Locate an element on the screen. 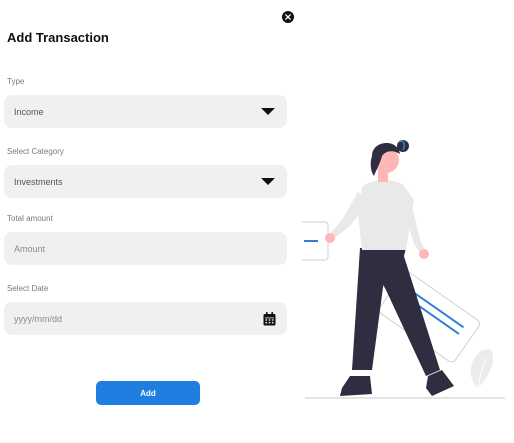  calendar-icon is located at coordinates (269, 318).